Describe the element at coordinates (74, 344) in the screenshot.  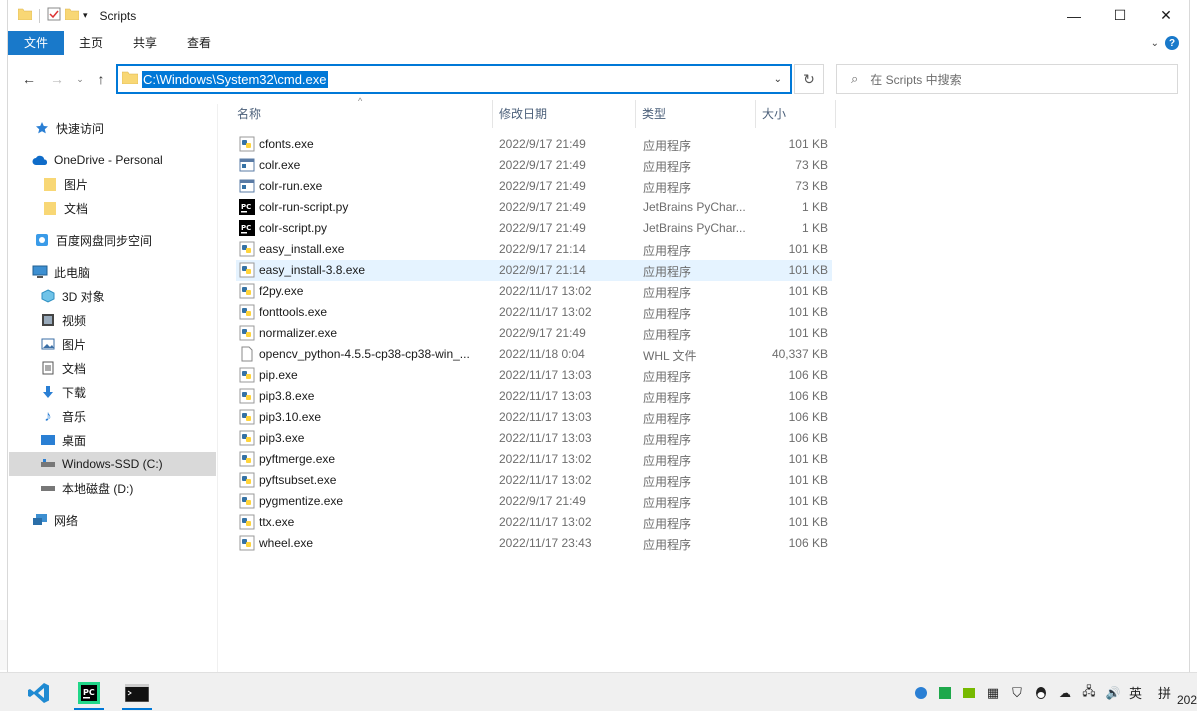
I see `sidebar-item-label: 图片` at that location.